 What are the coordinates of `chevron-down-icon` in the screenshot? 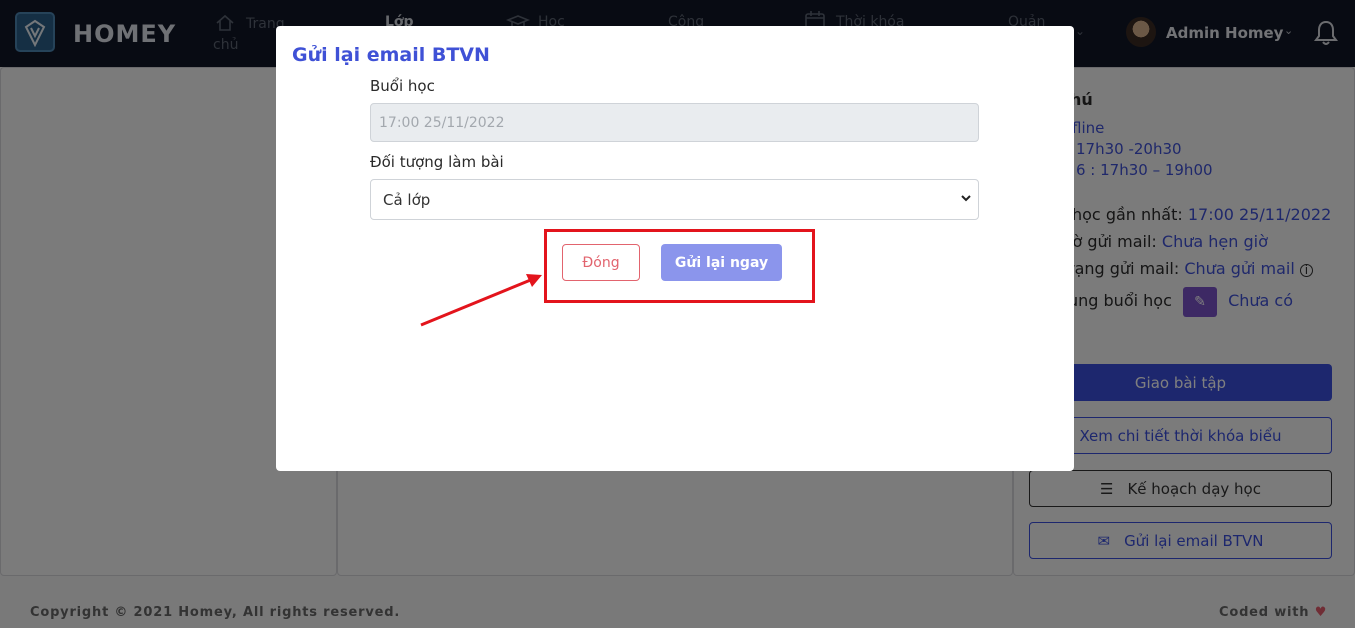 It's located at (966, 198).